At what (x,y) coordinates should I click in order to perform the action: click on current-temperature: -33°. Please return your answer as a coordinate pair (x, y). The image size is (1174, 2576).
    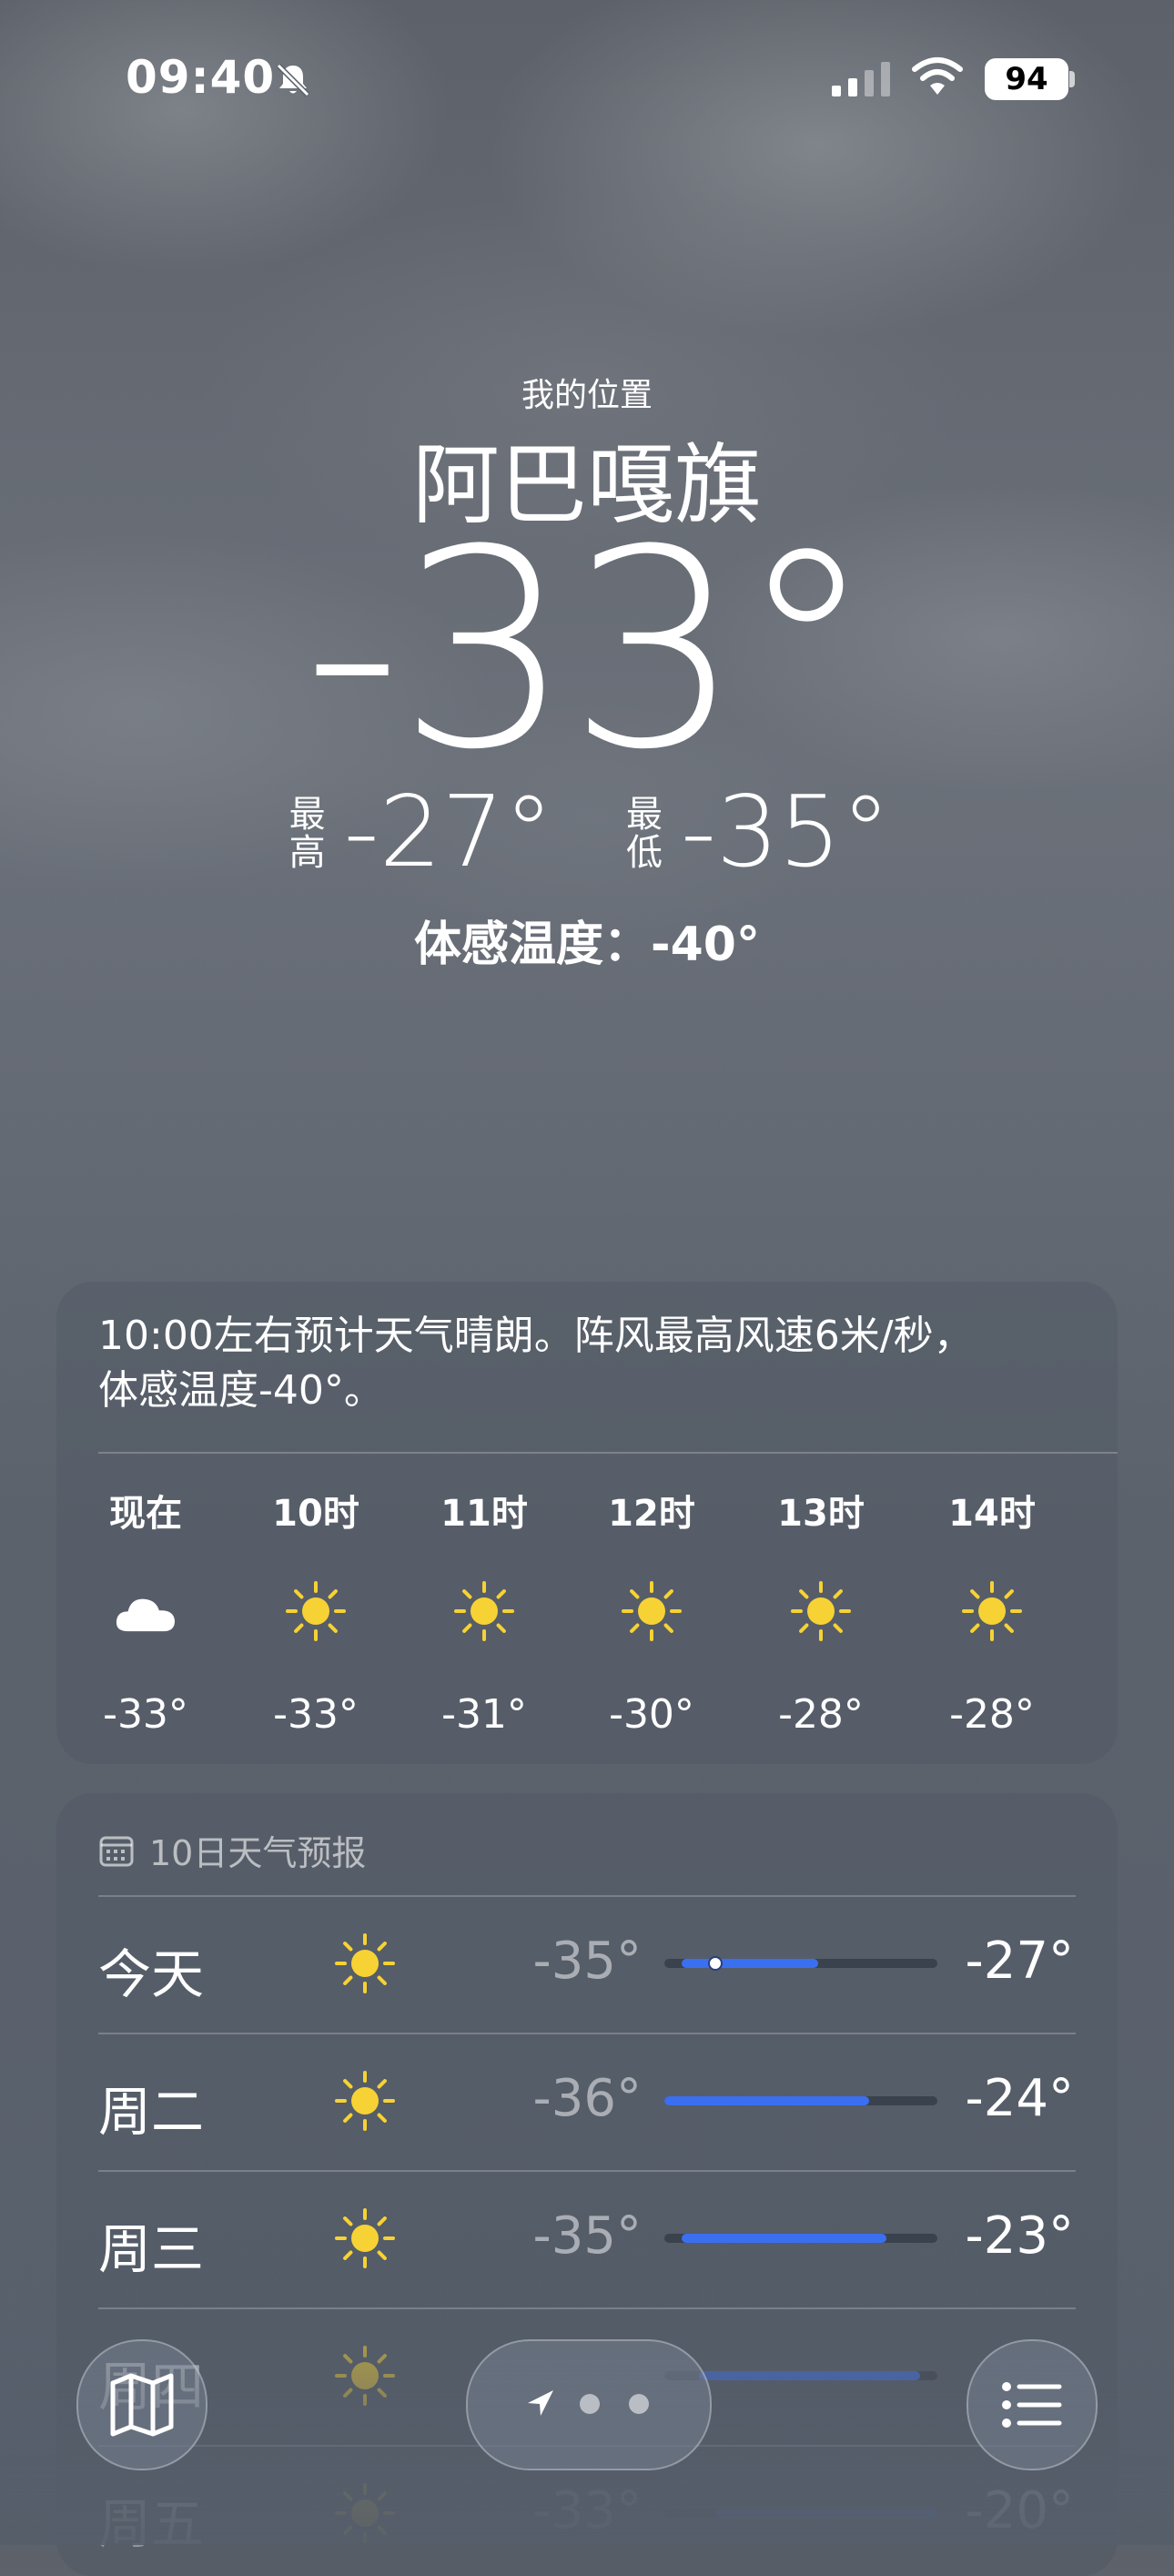
    Looking at the image, I should click on (589, 650).